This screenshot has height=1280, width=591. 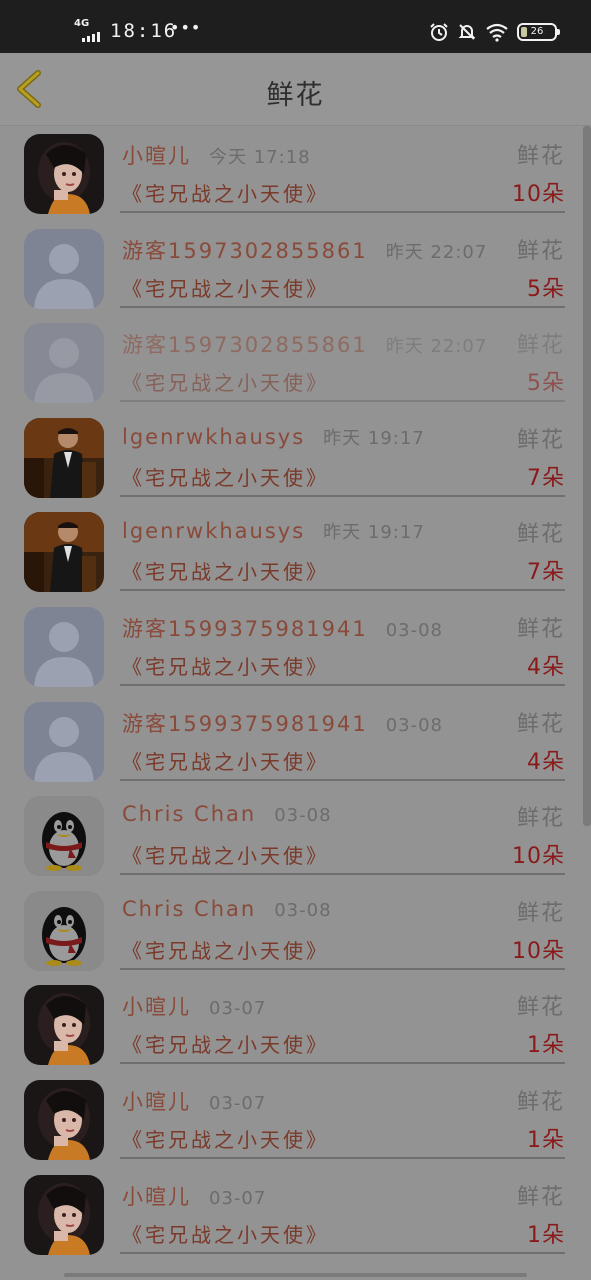 I want to click on bottom-indicator, so click(x=295, y=1275).